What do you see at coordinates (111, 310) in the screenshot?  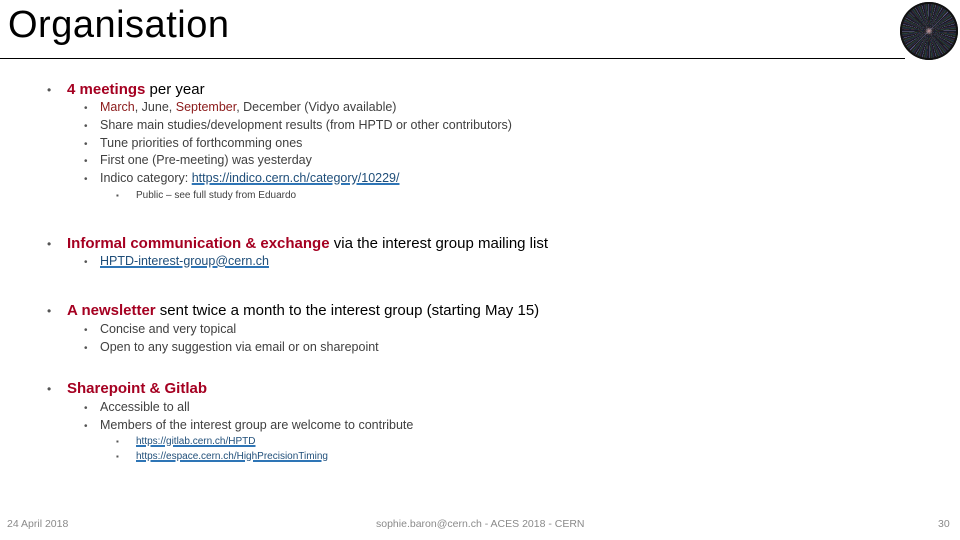 I see `newsletter-highlight: A newsletter` at bounding box center [111, 310].